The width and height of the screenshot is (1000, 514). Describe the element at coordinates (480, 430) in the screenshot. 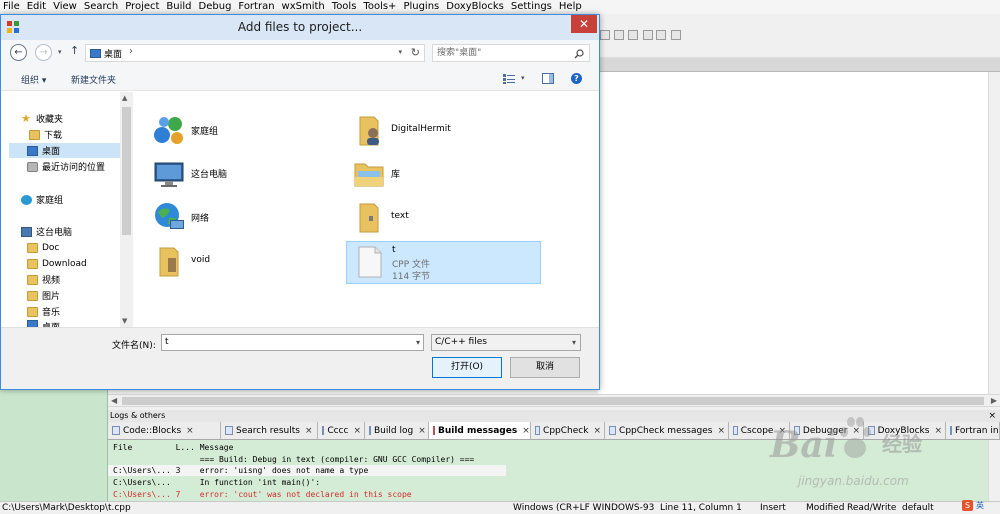

I see `tab-build-messages: Build messages ×` at that location.